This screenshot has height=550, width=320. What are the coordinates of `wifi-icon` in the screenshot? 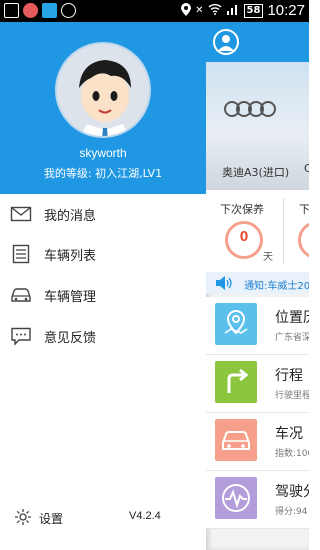 It's located at (215, 10).